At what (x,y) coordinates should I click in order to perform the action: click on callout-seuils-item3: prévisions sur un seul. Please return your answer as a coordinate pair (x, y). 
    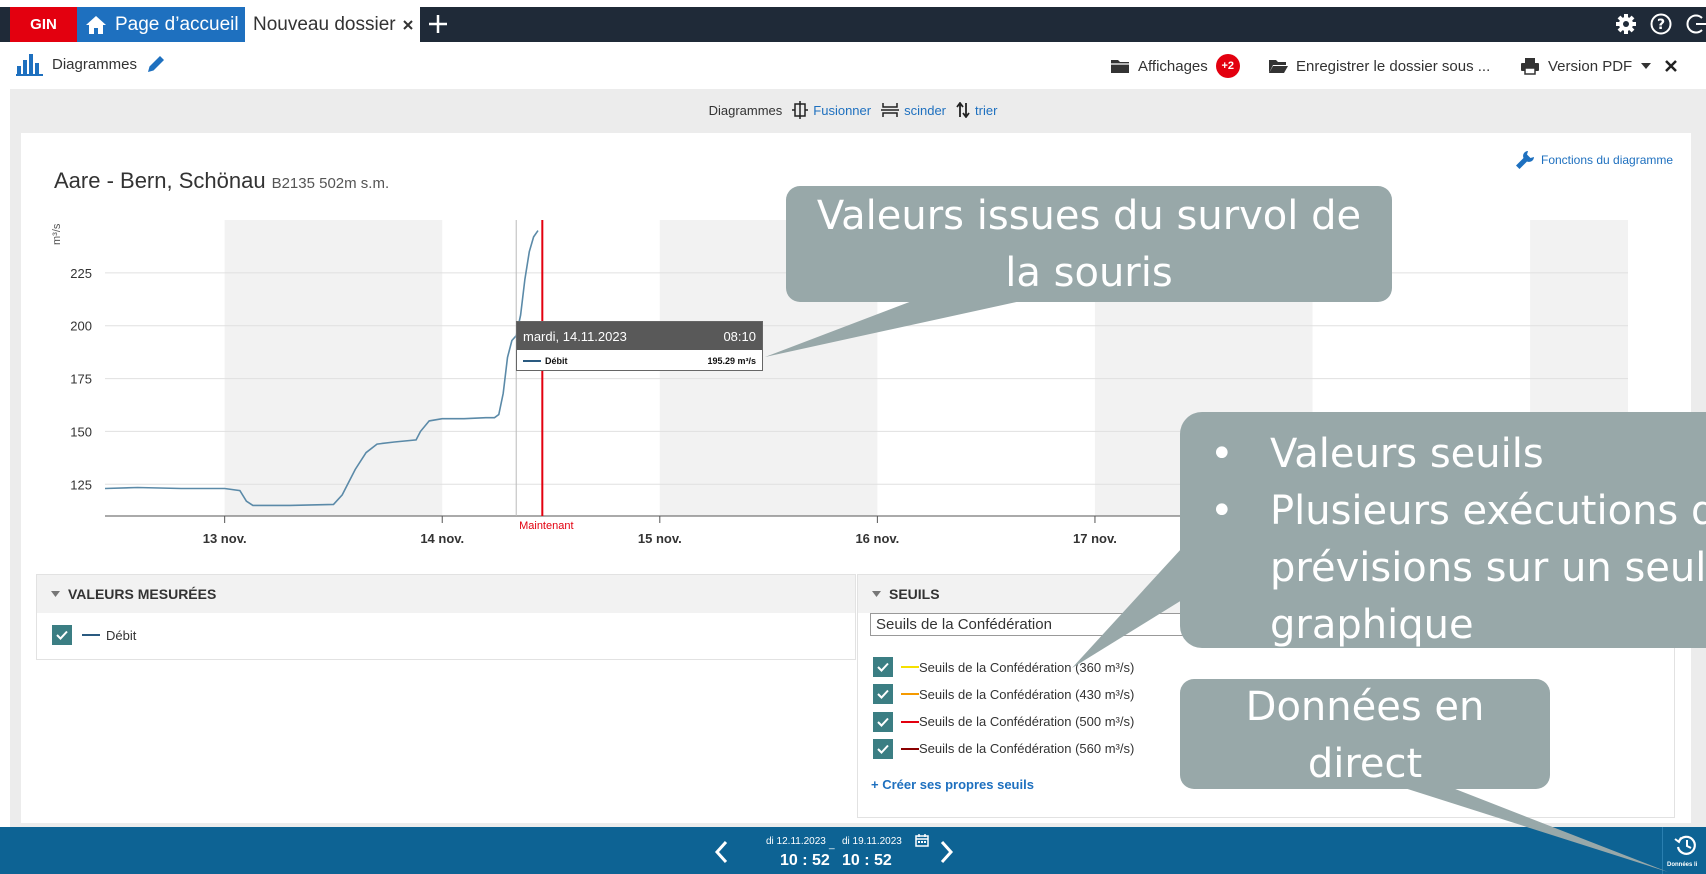
    Looking at the image, I should click on (1488, 568).